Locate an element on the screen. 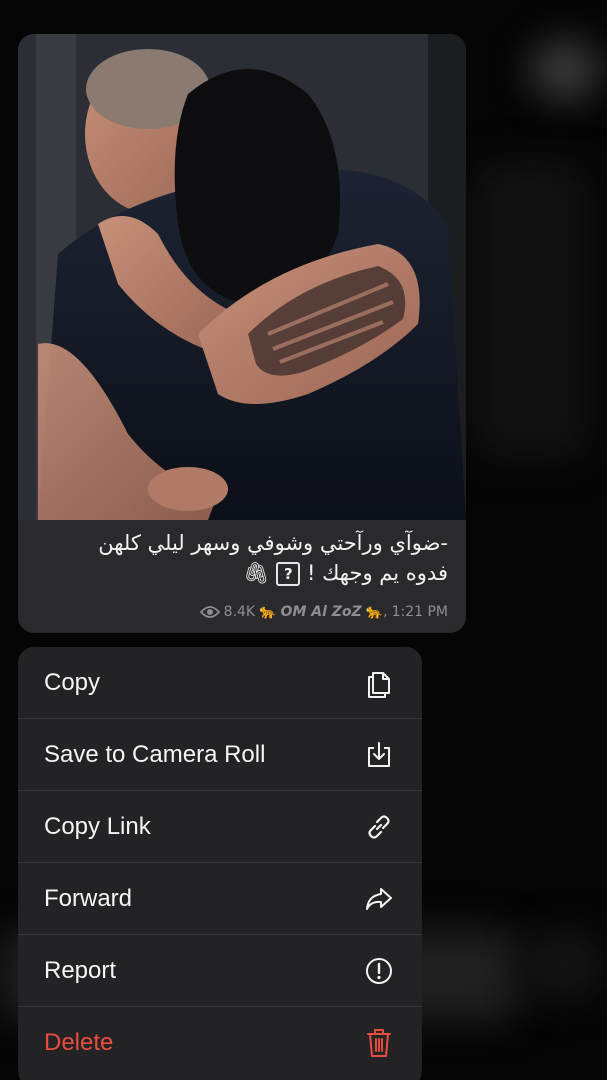  menu-item-label: Copy is located at coordinates (72, 682).